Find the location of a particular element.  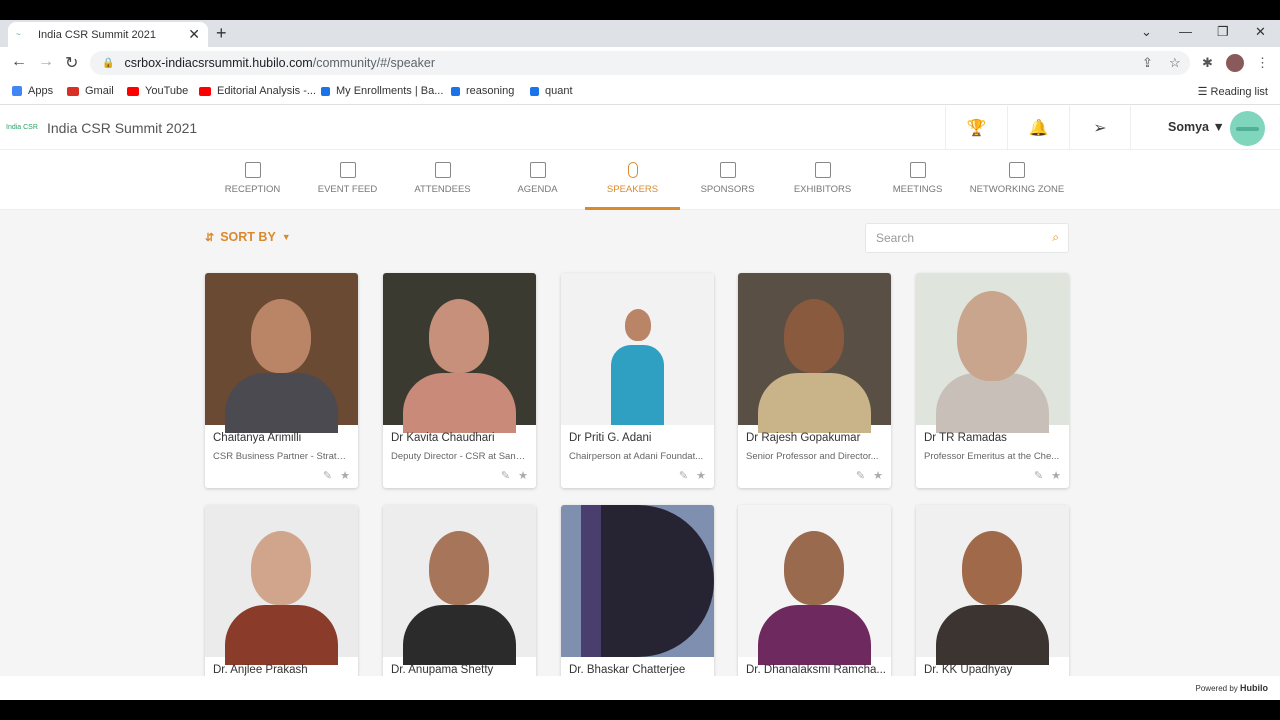

exhibitors-icon is located at coordinates (822, 170).